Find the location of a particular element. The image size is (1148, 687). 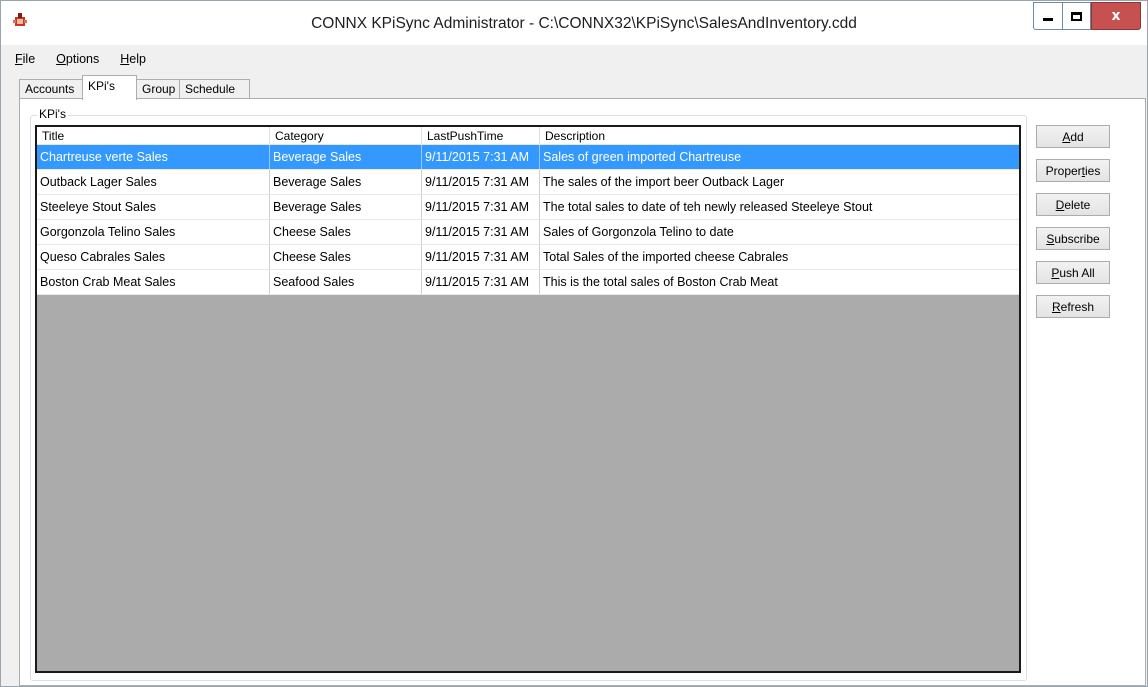

cell-title: Gorgonzola Telino Sales is located at coordinates (153, 232).